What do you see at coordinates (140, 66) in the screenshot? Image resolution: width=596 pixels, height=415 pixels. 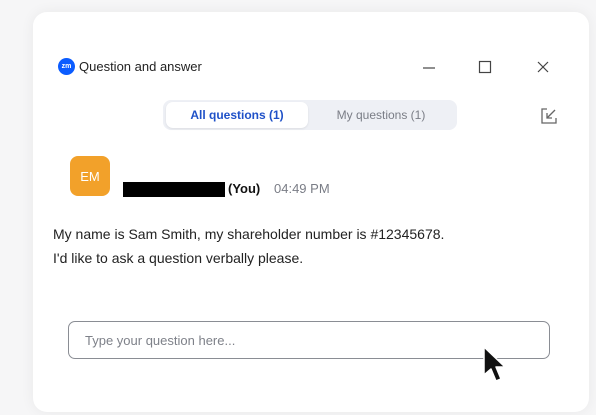 I see `window-title: Question and answer` at bounding box center [140, 66].